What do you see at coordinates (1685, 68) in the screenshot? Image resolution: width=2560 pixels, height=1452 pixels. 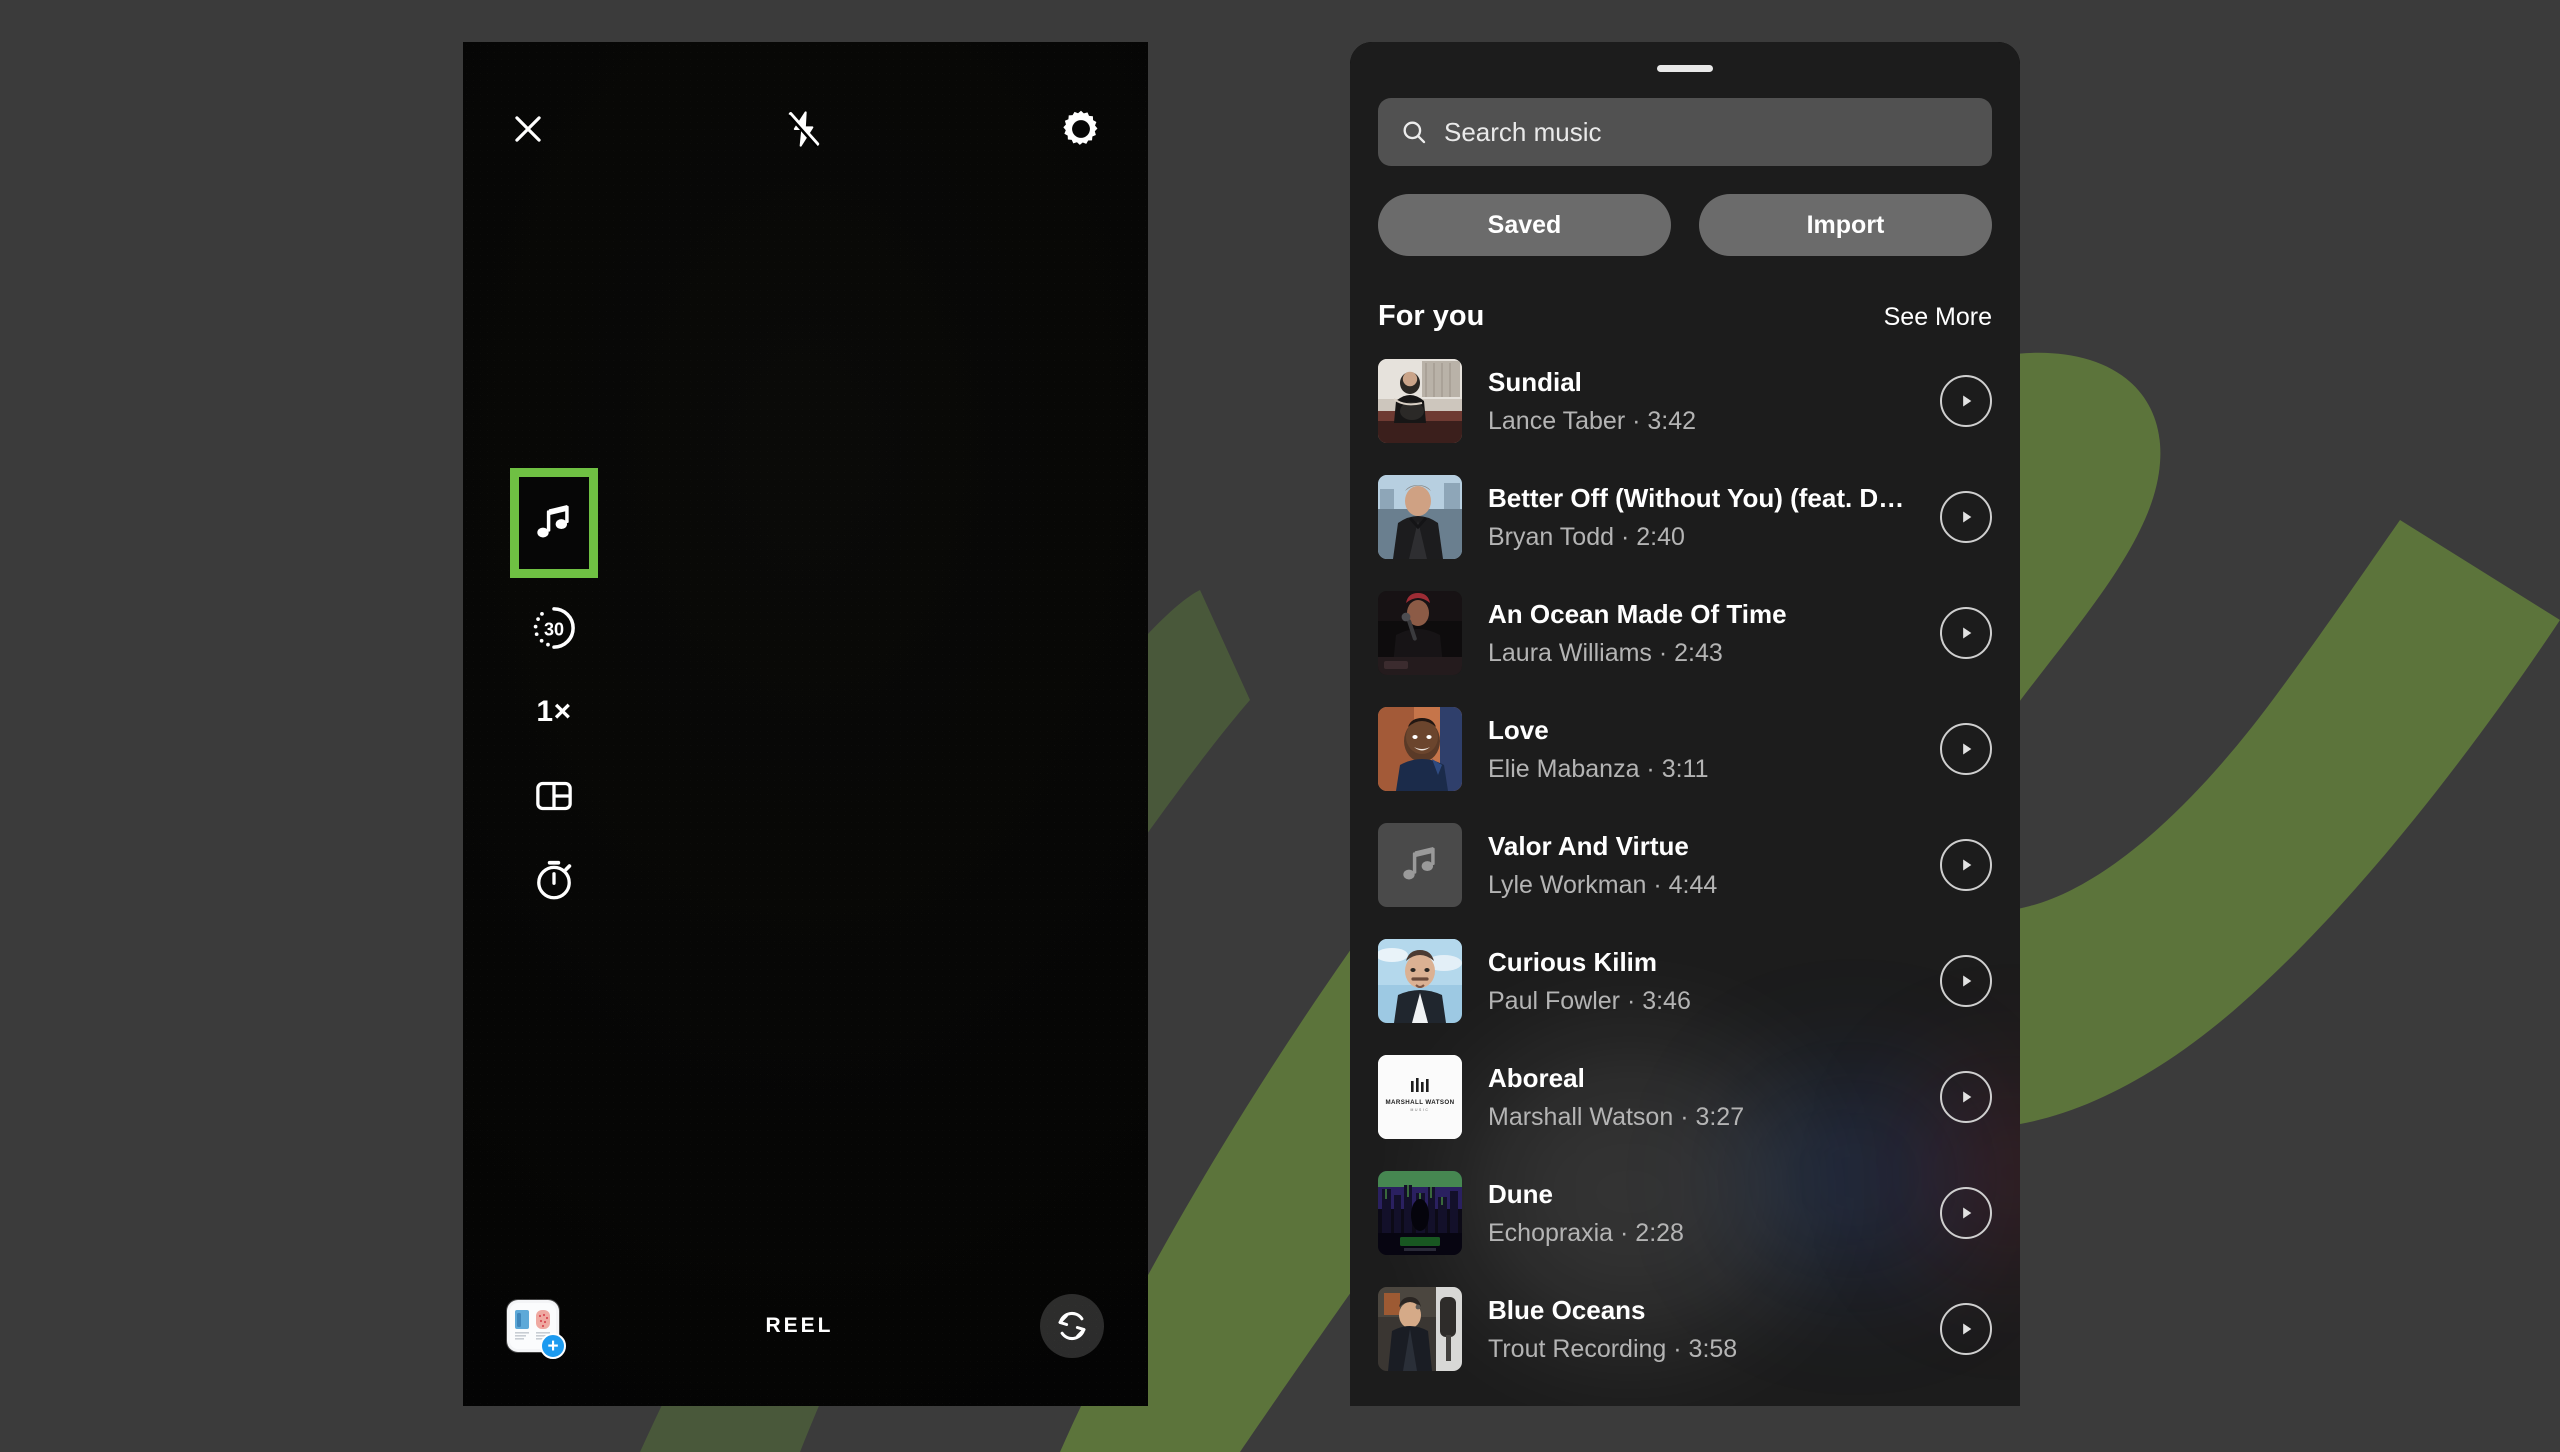 I see `sheet-drag-handle` at bounding box center [1685, 68].